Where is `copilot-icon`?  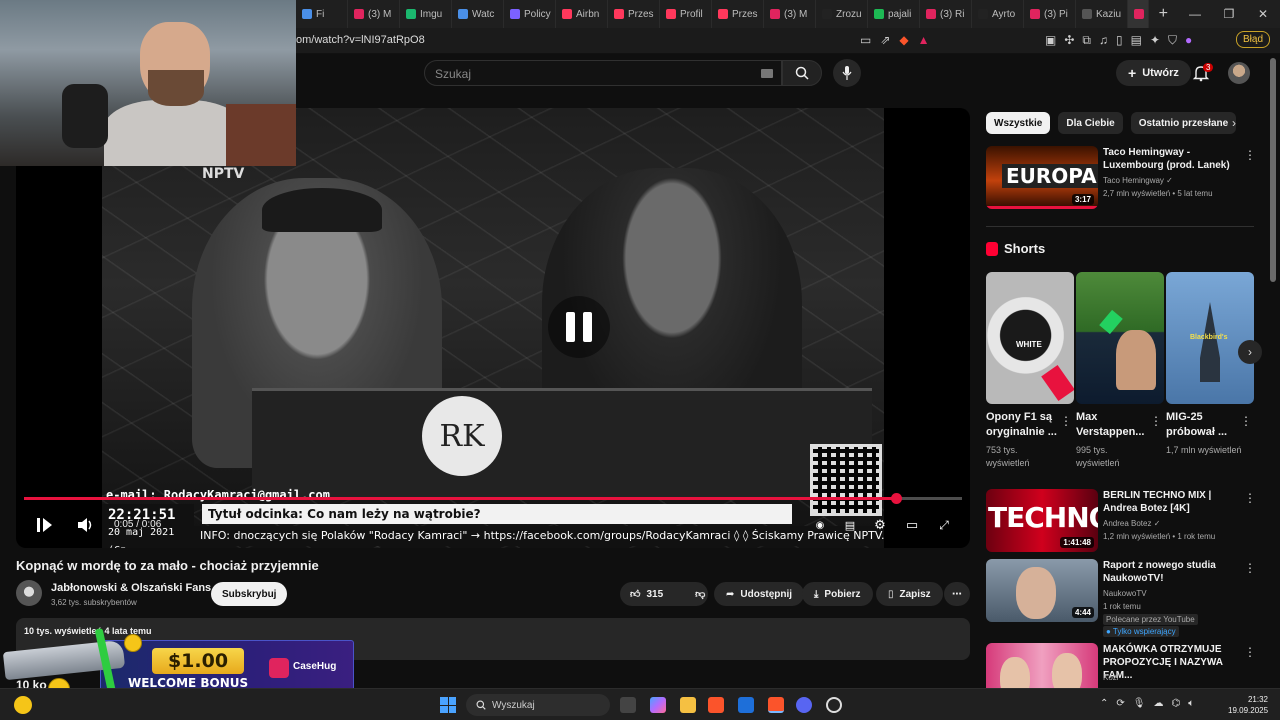 copilot-icon is located at coordinates (658, 705).